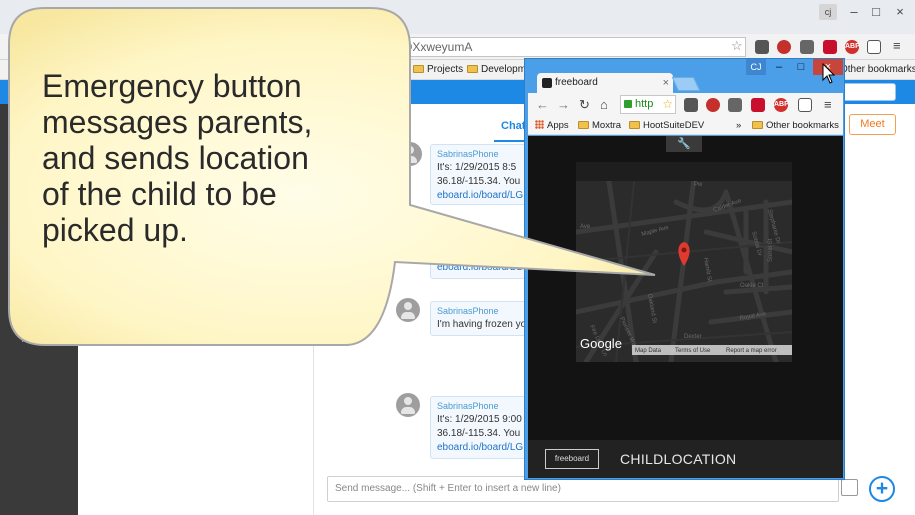 The image size is (915, 515). I want to click on bookmark-development: Developme, so click(499, 70).